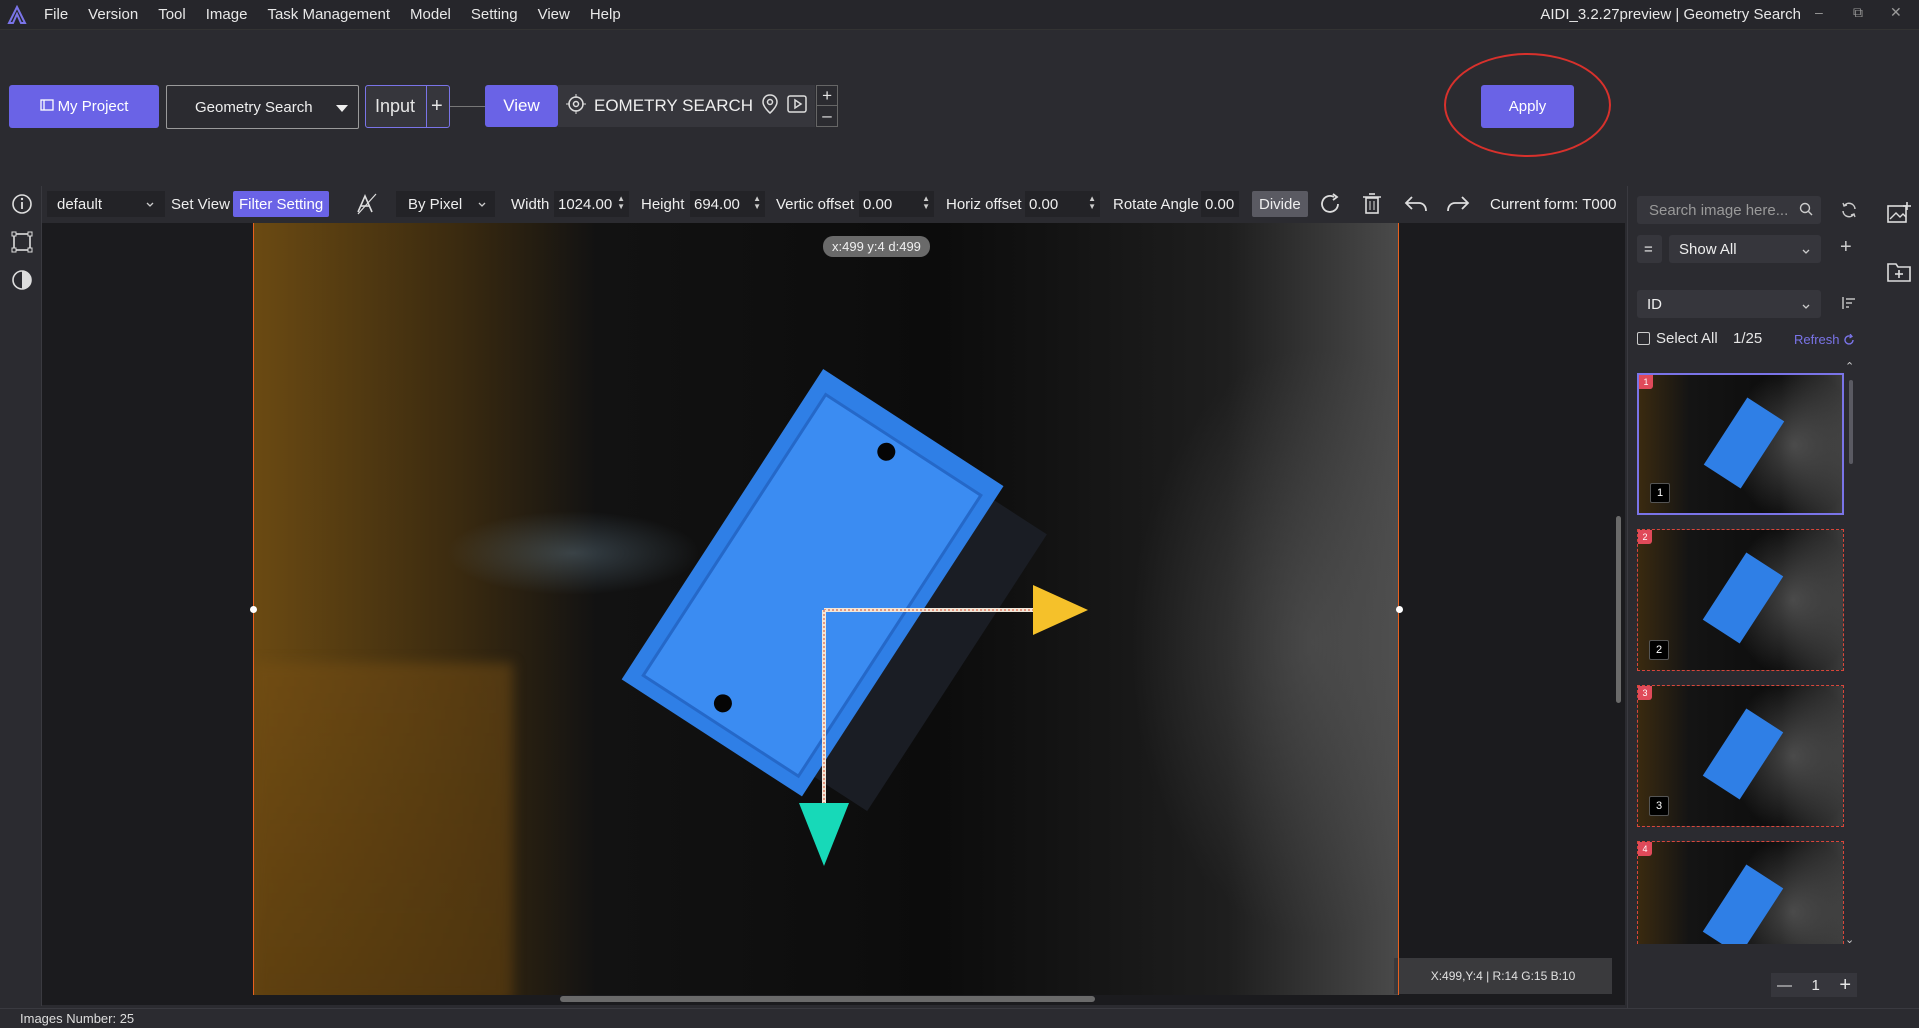 The width and height of the screenshot is (1919, 1028). What do you see at coordinates (22, 280) in the screenshot?
I see `contrast-icon` at bounding box center [22, 280].